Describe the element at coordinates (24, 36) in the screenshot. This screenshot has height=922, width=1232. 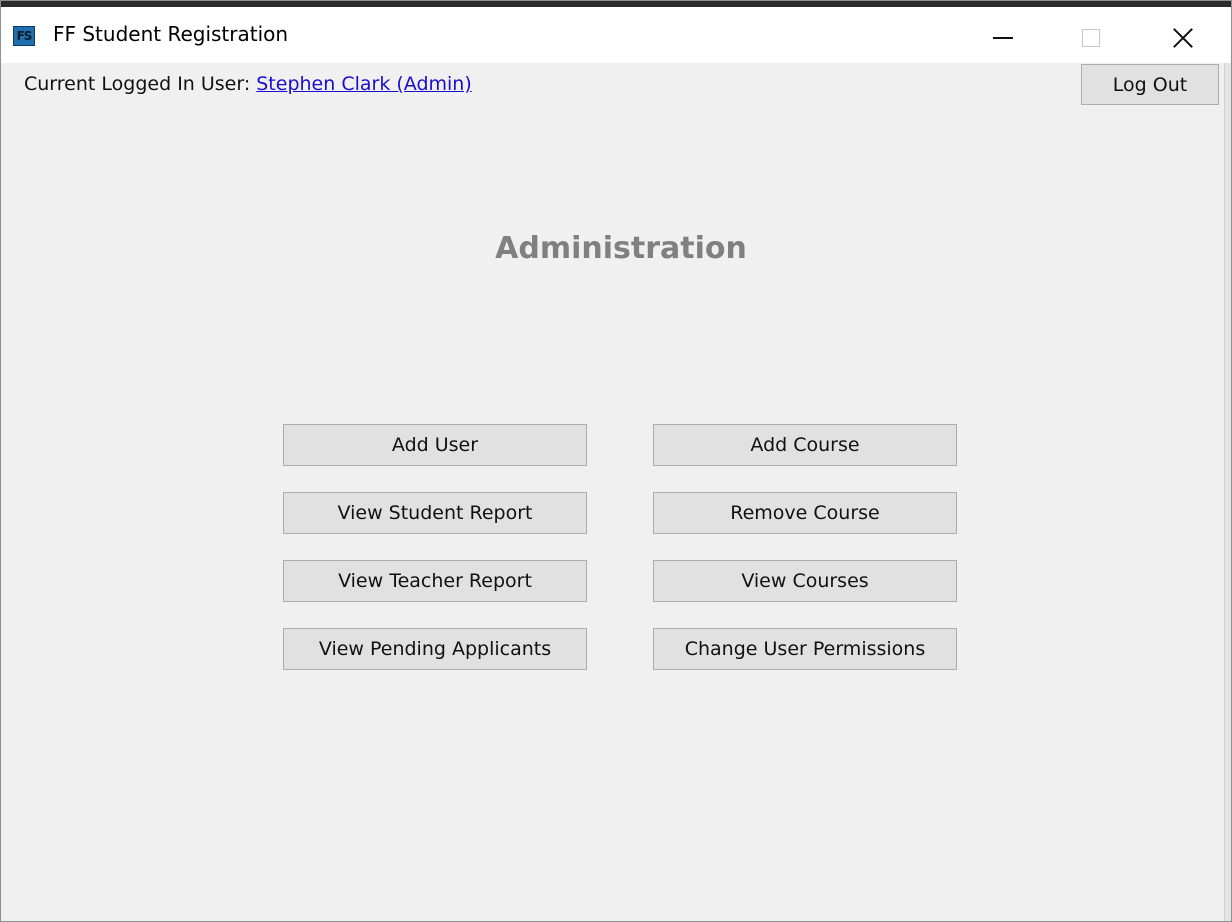
I see `app-icon: FS` at that location.